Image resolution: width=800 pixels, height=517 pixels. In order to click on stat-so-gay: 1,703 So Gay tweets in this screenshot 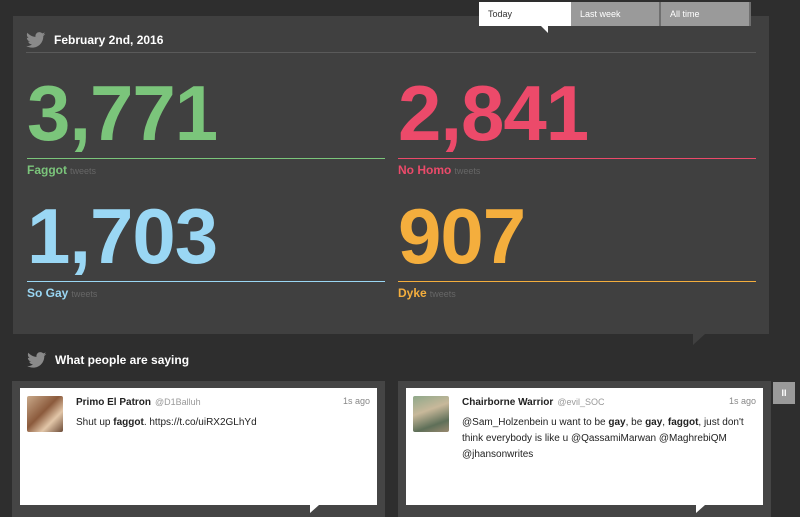, I will do `click(206, 248)`.